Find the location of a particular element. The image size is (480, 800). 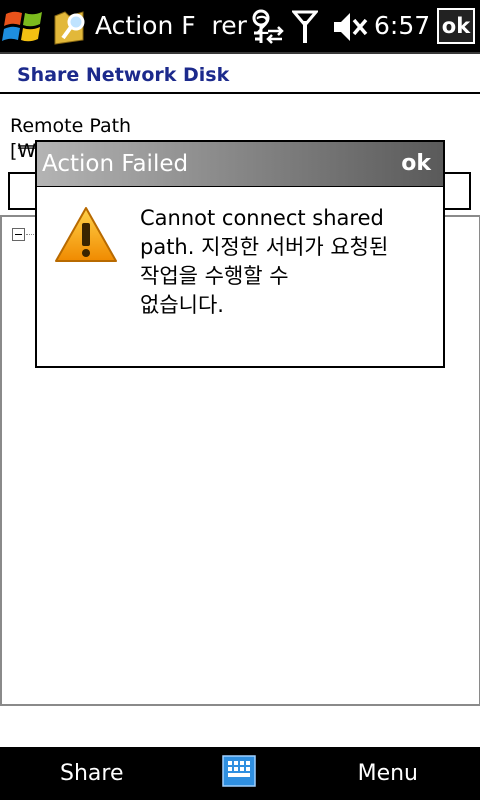

status-ok-button: ok is located at coordinates (456, 26).